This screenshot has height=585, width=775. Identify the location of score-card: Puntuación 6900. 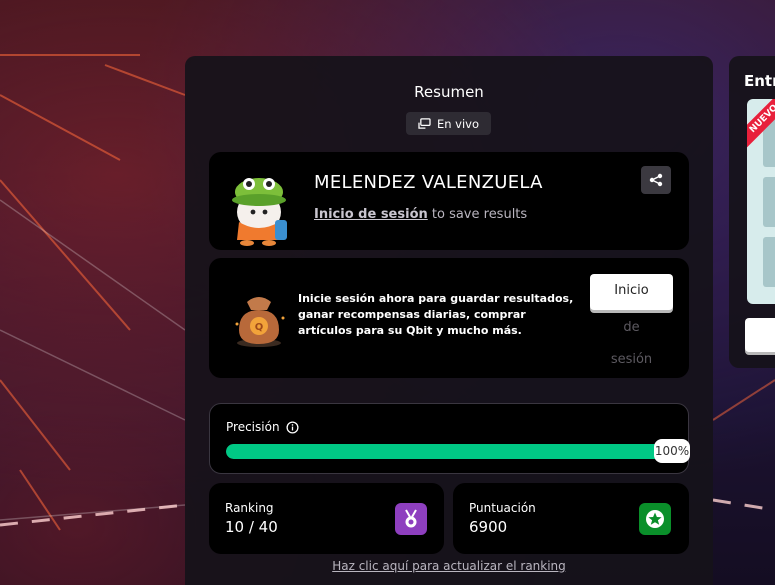
(571, 518).